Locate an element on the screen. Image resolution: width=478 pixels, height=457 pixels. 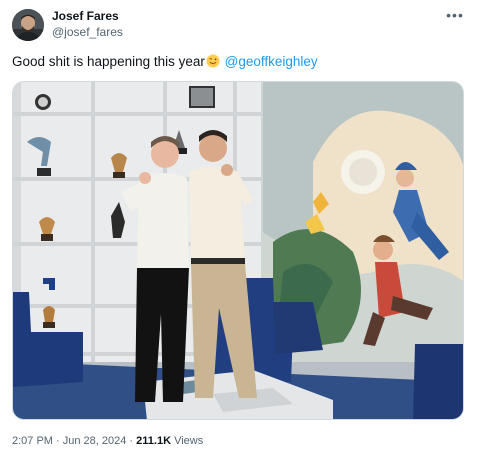
avatar-image is located at coordinates (28, 25).